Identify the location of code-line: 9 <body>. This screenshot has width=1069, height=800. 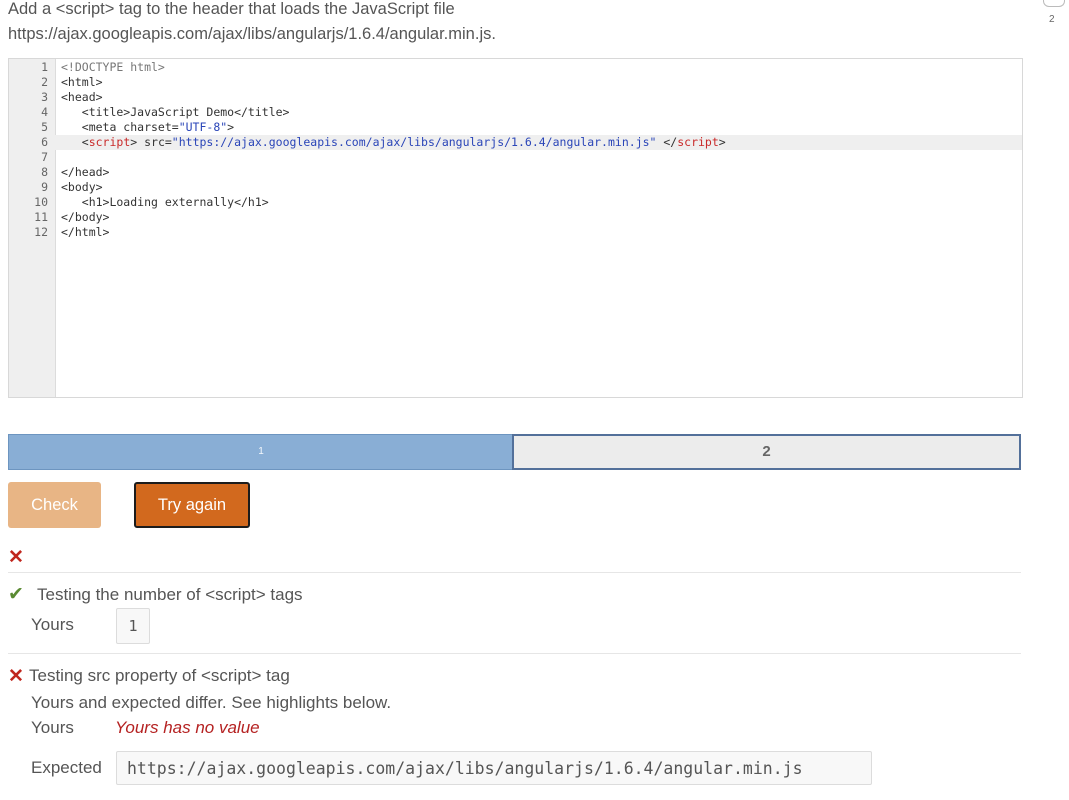
(515, 187).